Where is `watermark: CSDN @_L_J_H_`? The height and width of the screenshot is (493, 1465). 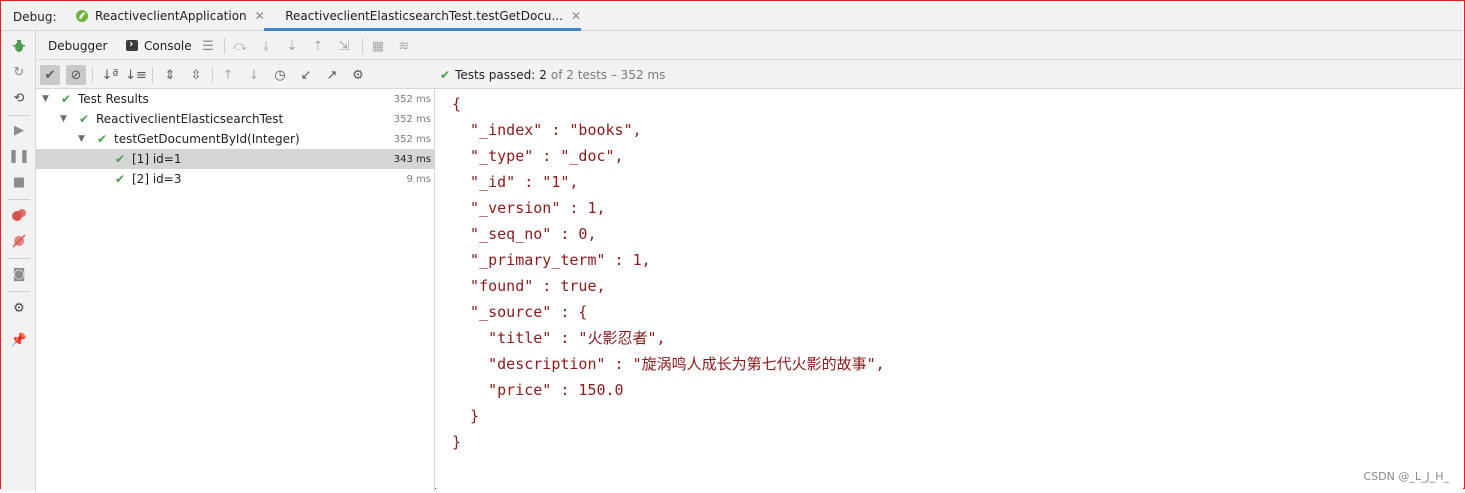 watermark: CSDN @_L_J_H_ is located at coordinates (1406, 476).